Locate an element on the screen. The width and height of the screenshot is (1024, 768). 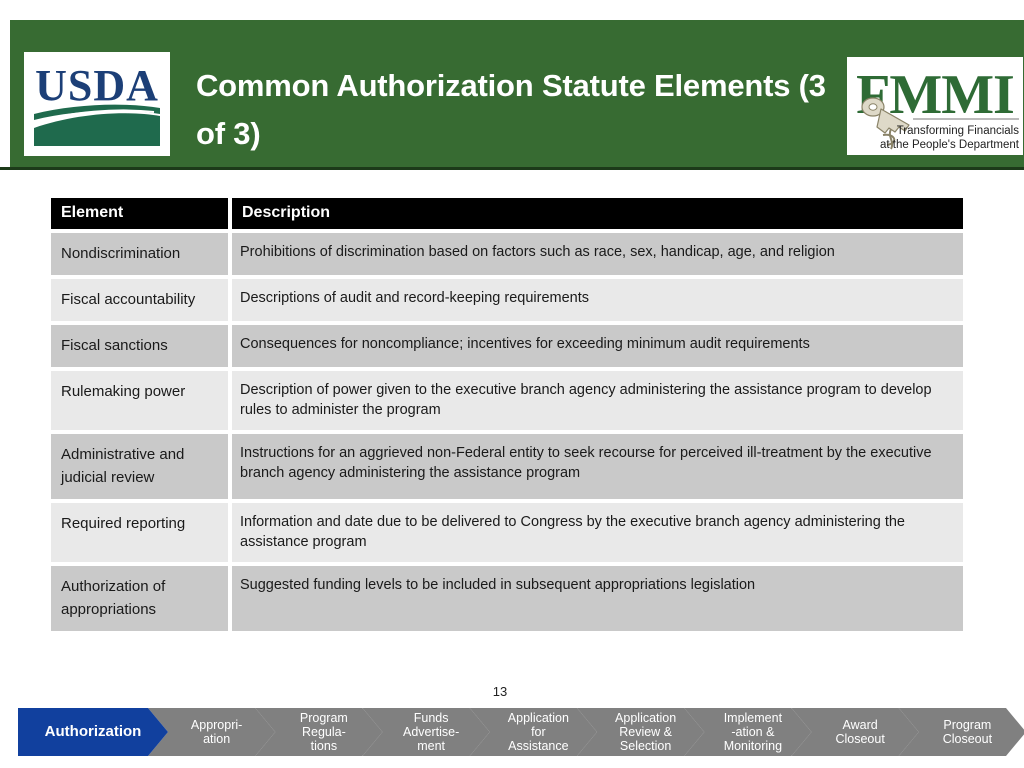
cell-element: Required reporting is located at coordinates (139, 532).